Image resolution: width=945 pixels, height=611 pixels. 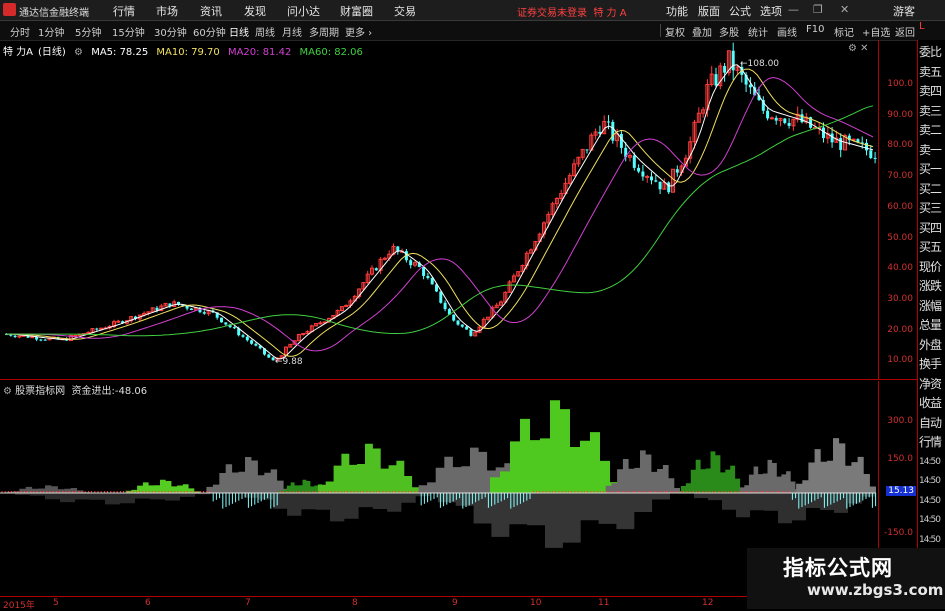 What do you see at coordinates (170, 31) in the screenshot?
I see `tab-30min: 30分钟` at bounding box center [170, 31].